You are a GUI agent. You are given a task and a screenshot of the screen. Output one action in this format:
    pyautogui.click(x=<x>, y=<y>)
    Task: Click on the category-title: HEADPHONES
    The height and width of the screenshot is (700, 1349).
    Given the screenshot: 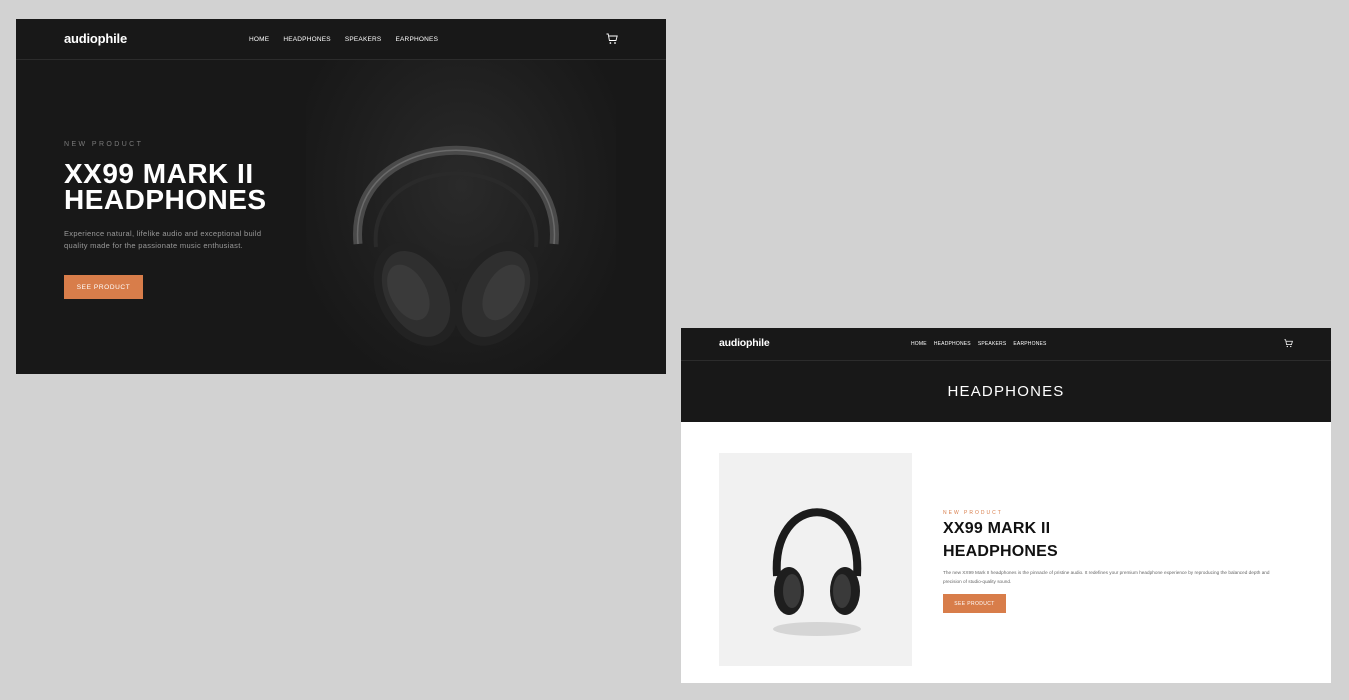 What is the action you would take?
    pyautogui.click(x=1006, y=391)
    